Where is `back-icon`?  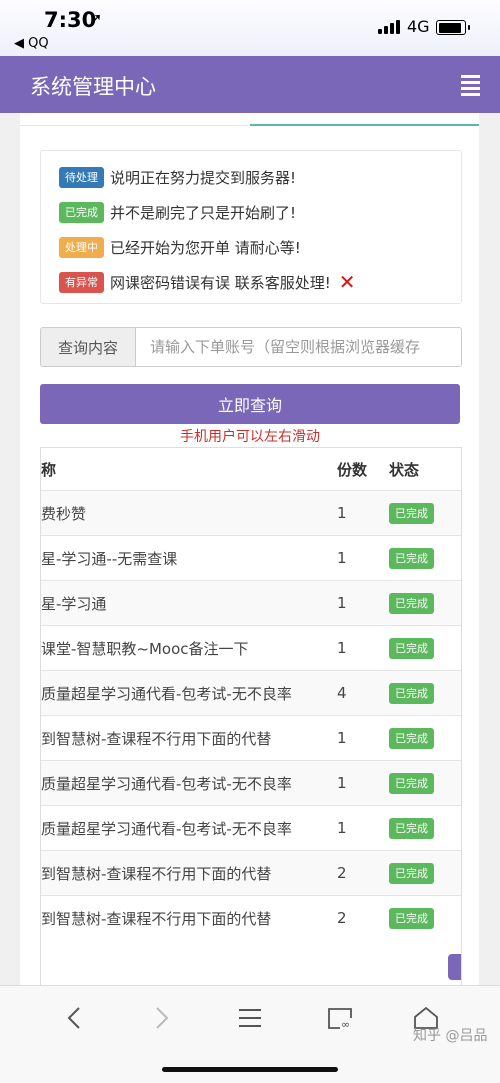 back-icon is located at coordinates (74, 1018).